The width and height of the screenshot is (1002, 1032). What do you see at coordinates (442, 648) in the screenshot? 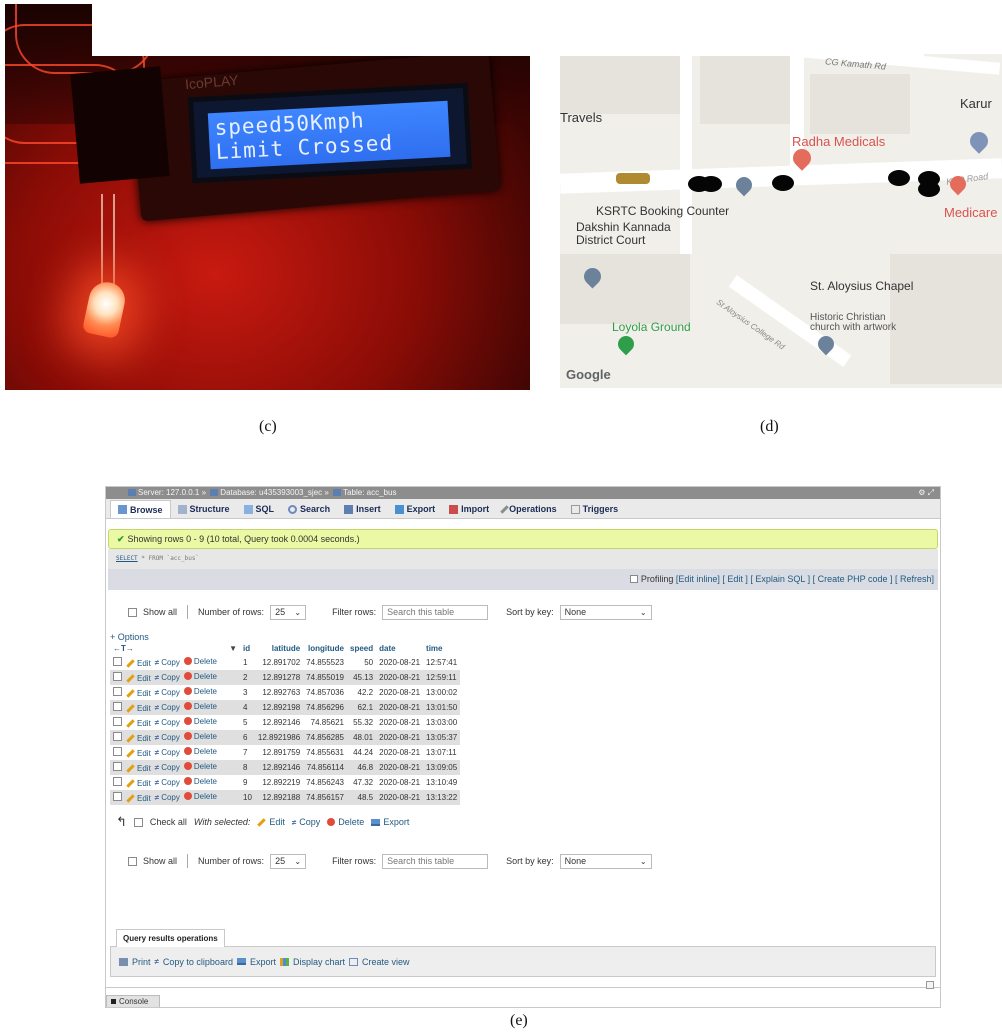
I see `column-header: time` at bounding box center [442, 648].